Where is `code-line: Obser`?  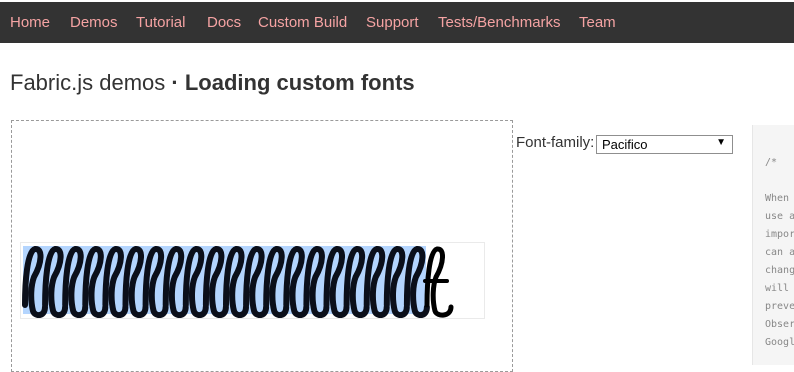 code-line: Obser is located at coordinates (779, 324).